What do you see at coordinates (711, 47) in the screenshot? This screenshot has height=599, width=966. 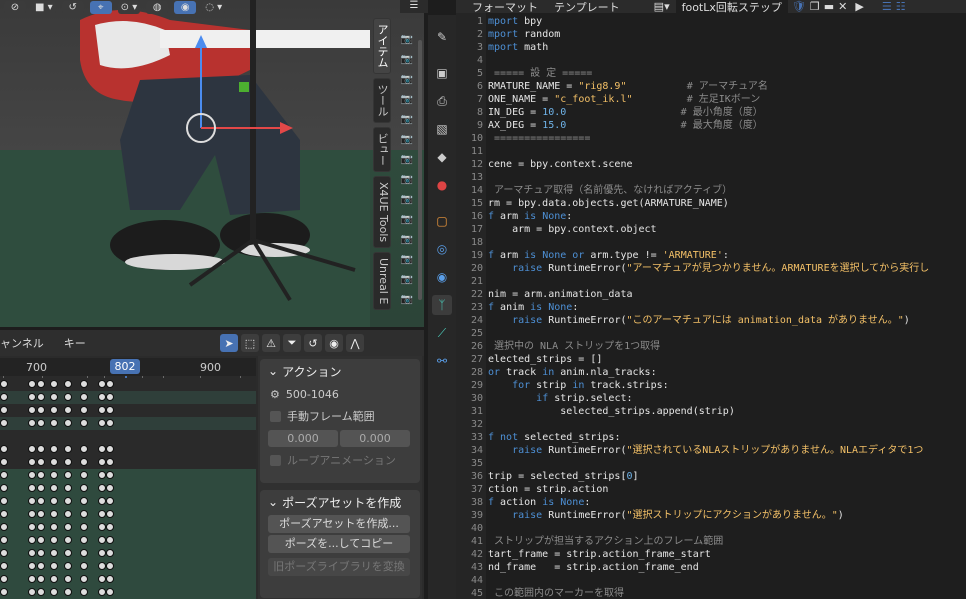 I see `code-line: 3 mport math` at bounding box center [711, 47].